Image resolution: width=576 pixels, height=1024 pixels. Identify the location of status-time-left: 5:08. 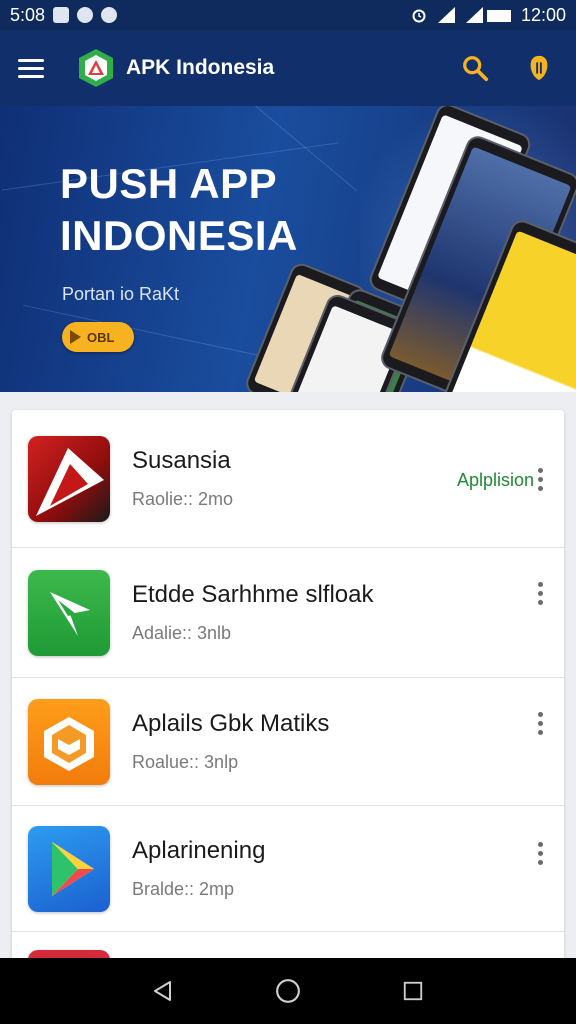
(28, 14).